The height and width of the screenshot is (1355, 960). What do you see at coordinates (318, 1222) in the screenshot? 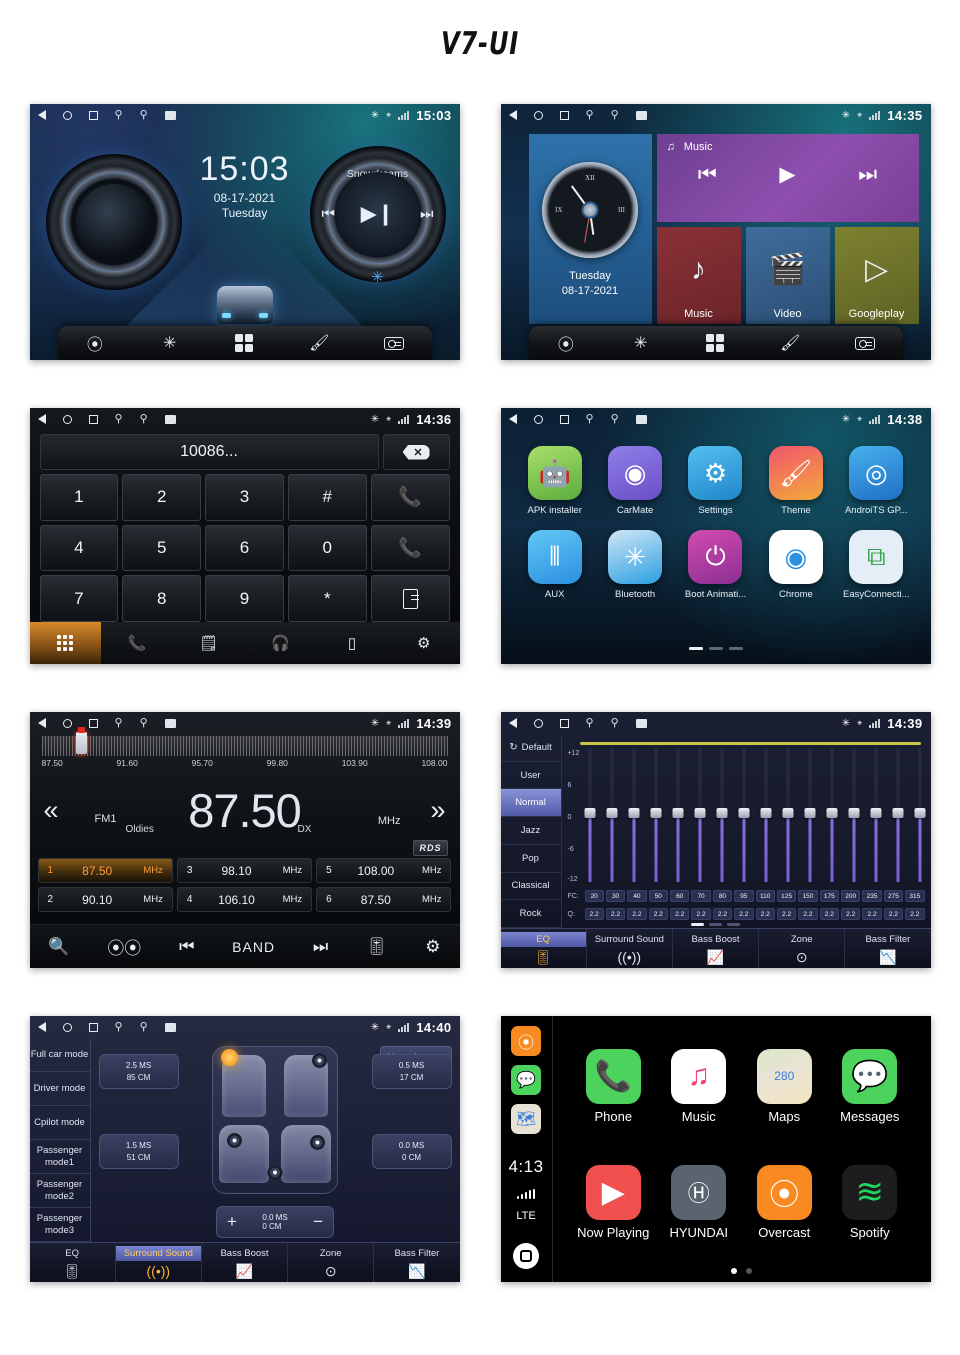
I see `decrement-button: −` at bounding box center [318, 1222].